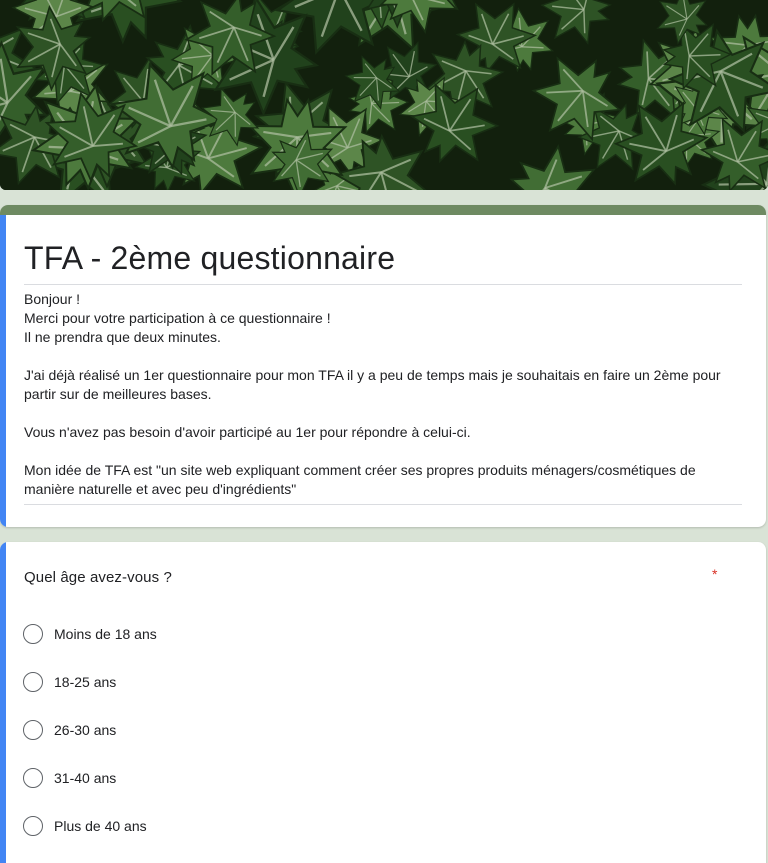 This screenshot has width=768, height=863. What do you see at coordinates (52, 299) in the screenshot?
I see `description-line: Bonjour !` at bounding box center [52, 299].